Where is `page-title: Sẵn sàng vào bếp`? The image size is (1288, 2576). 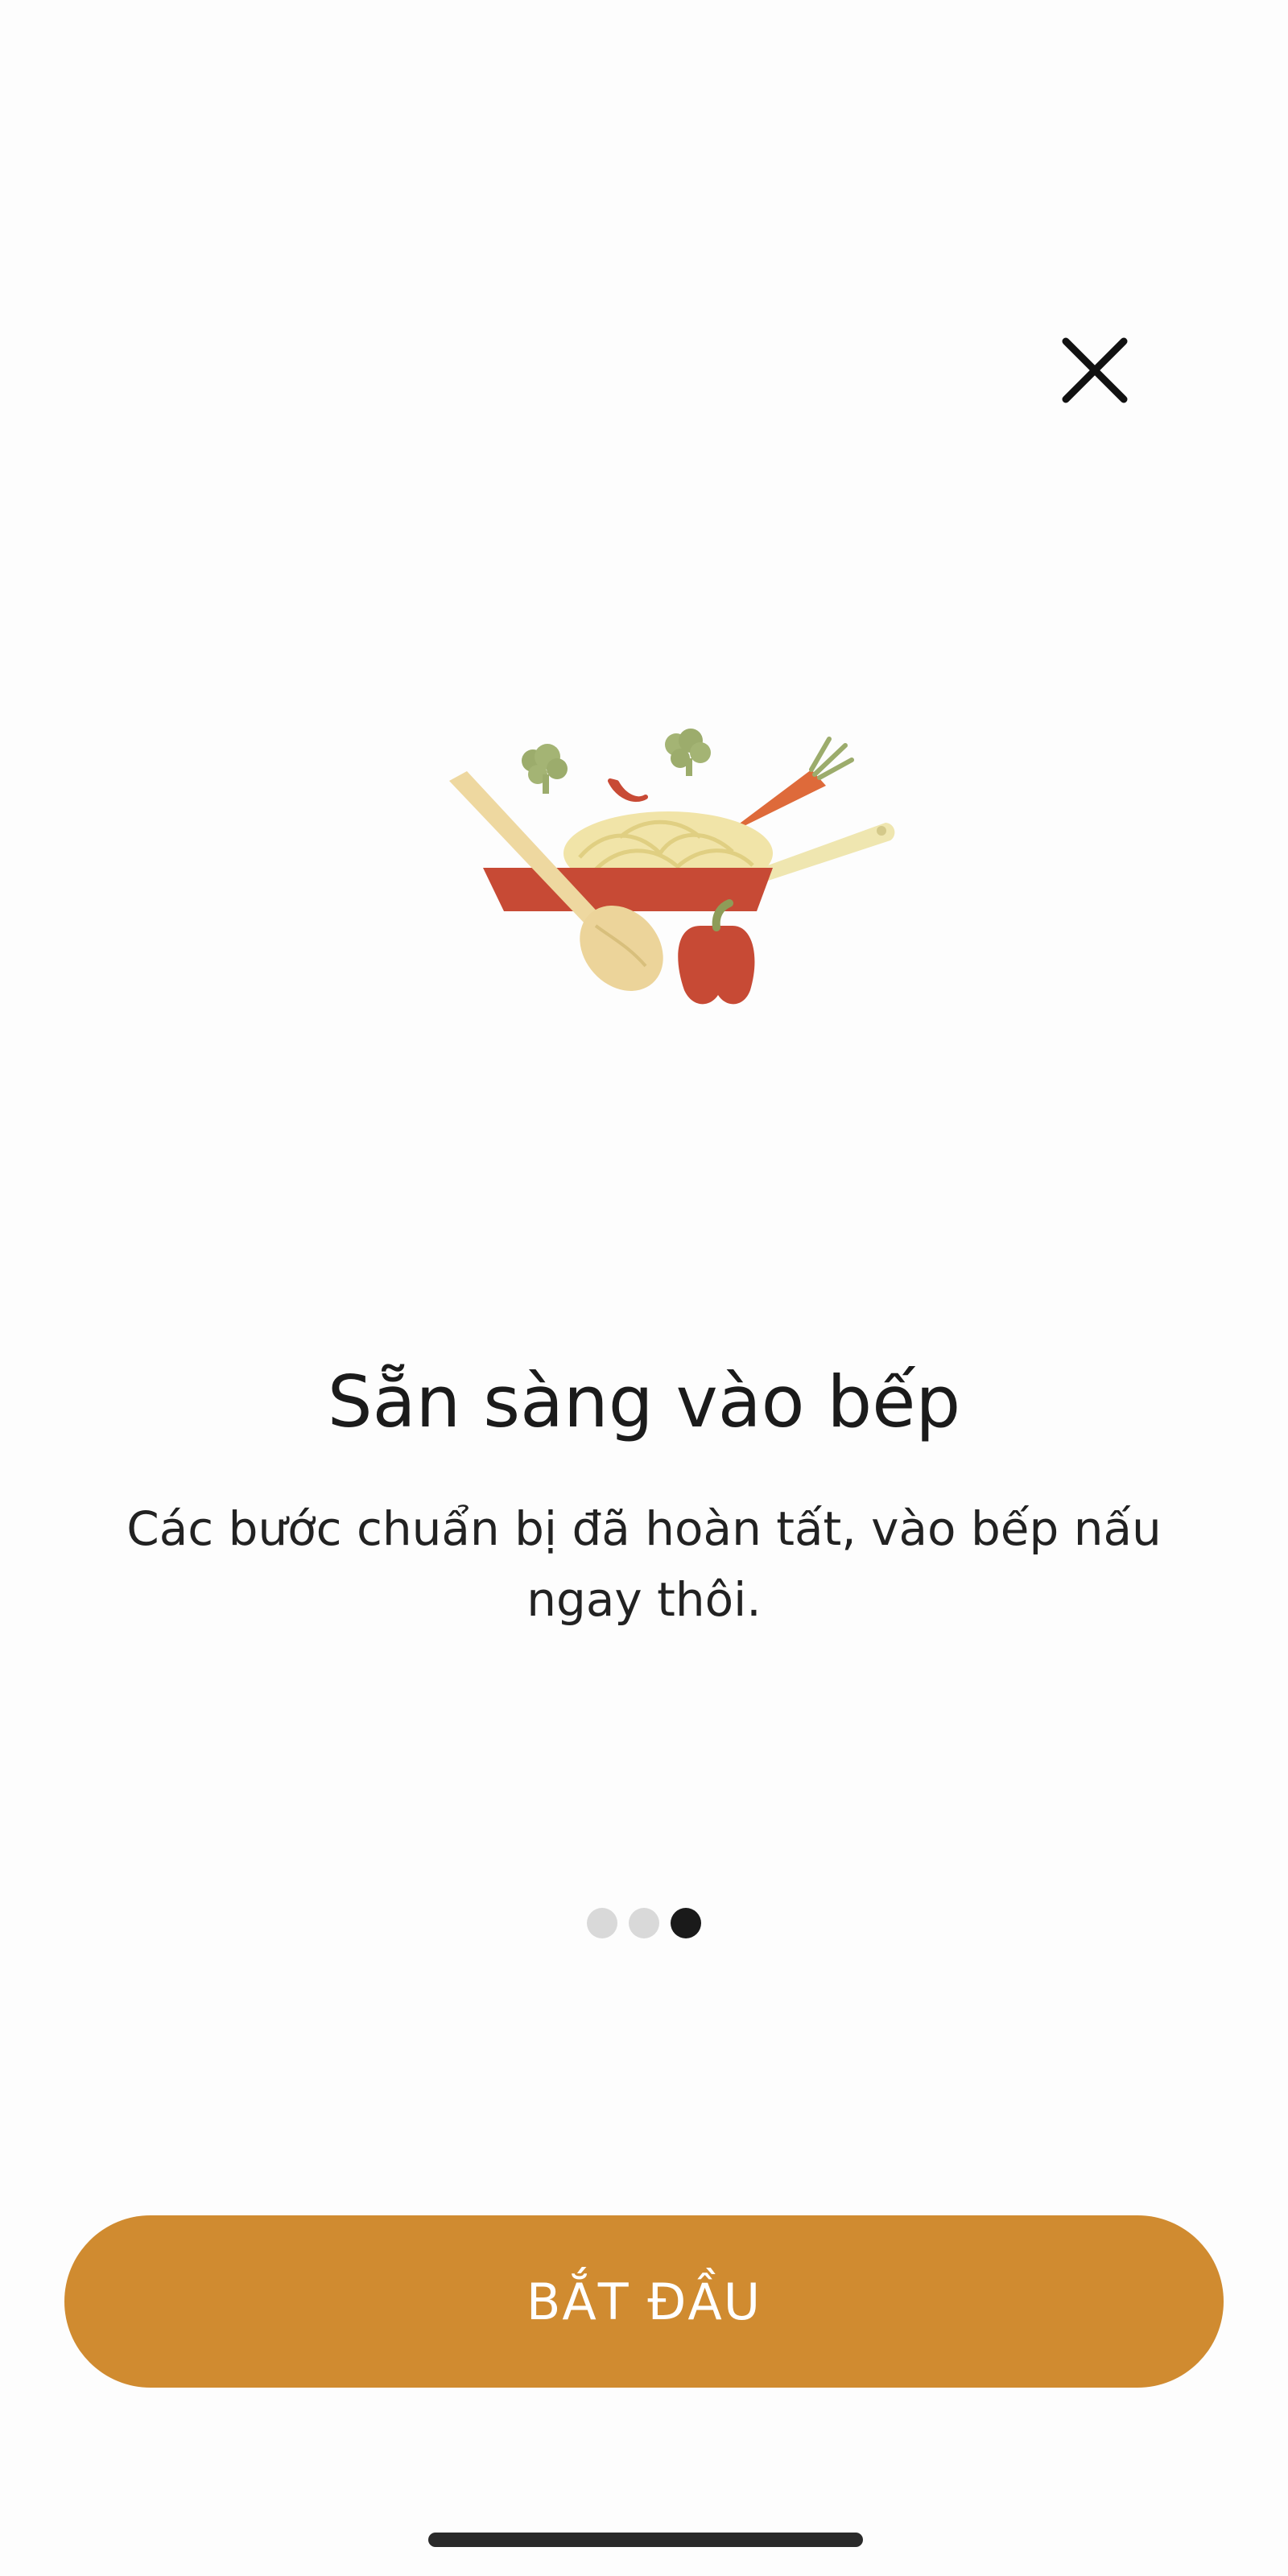 page-title: Sẵn sàng vào bếp is located at coordinates (644, 1401).